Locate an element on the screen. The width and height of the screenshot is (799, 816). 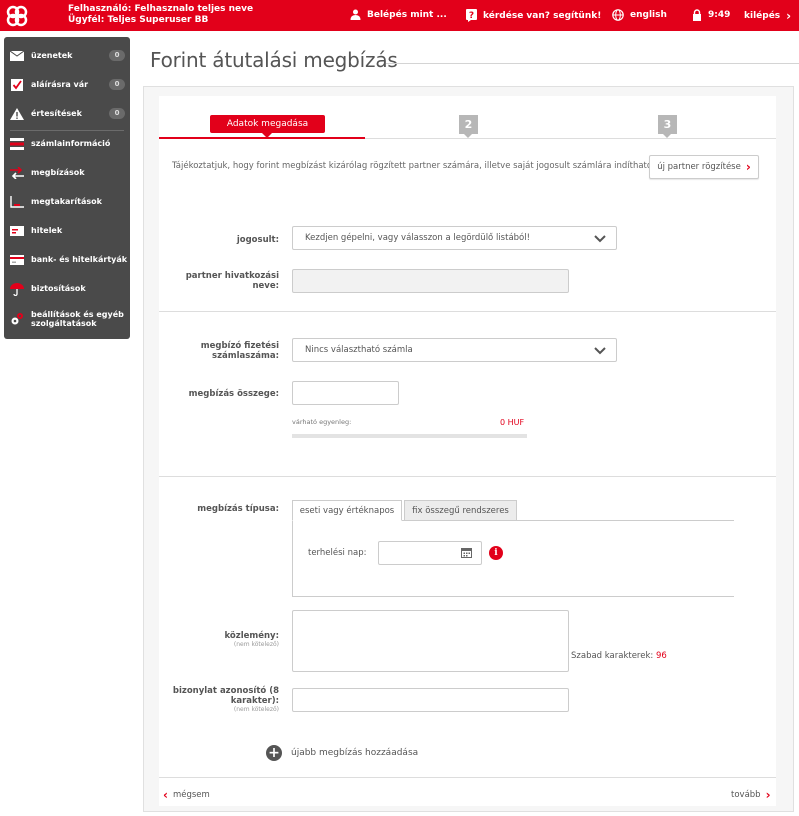
add-more-label: újabb megbízás hozzáadása is located at coordinates (355, 753).